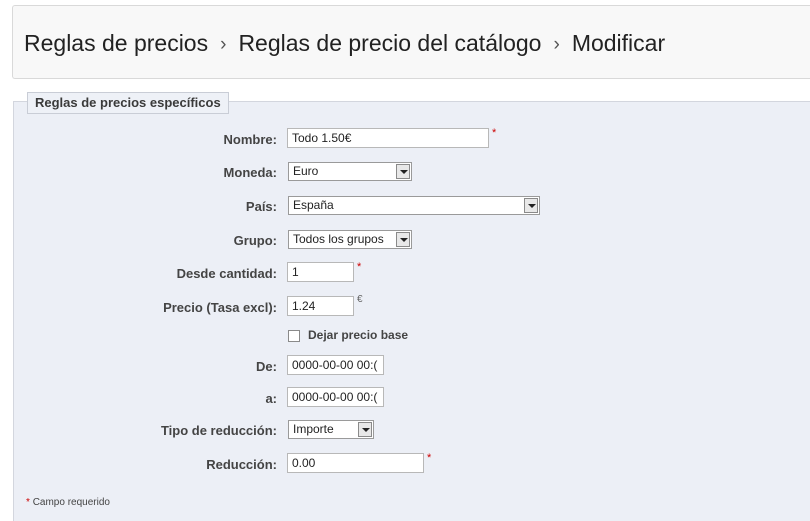  Describe the element at coordinates (618, 43) in the screenshot. I see `breadcrumb-item-modificar: Modificar` at that location.